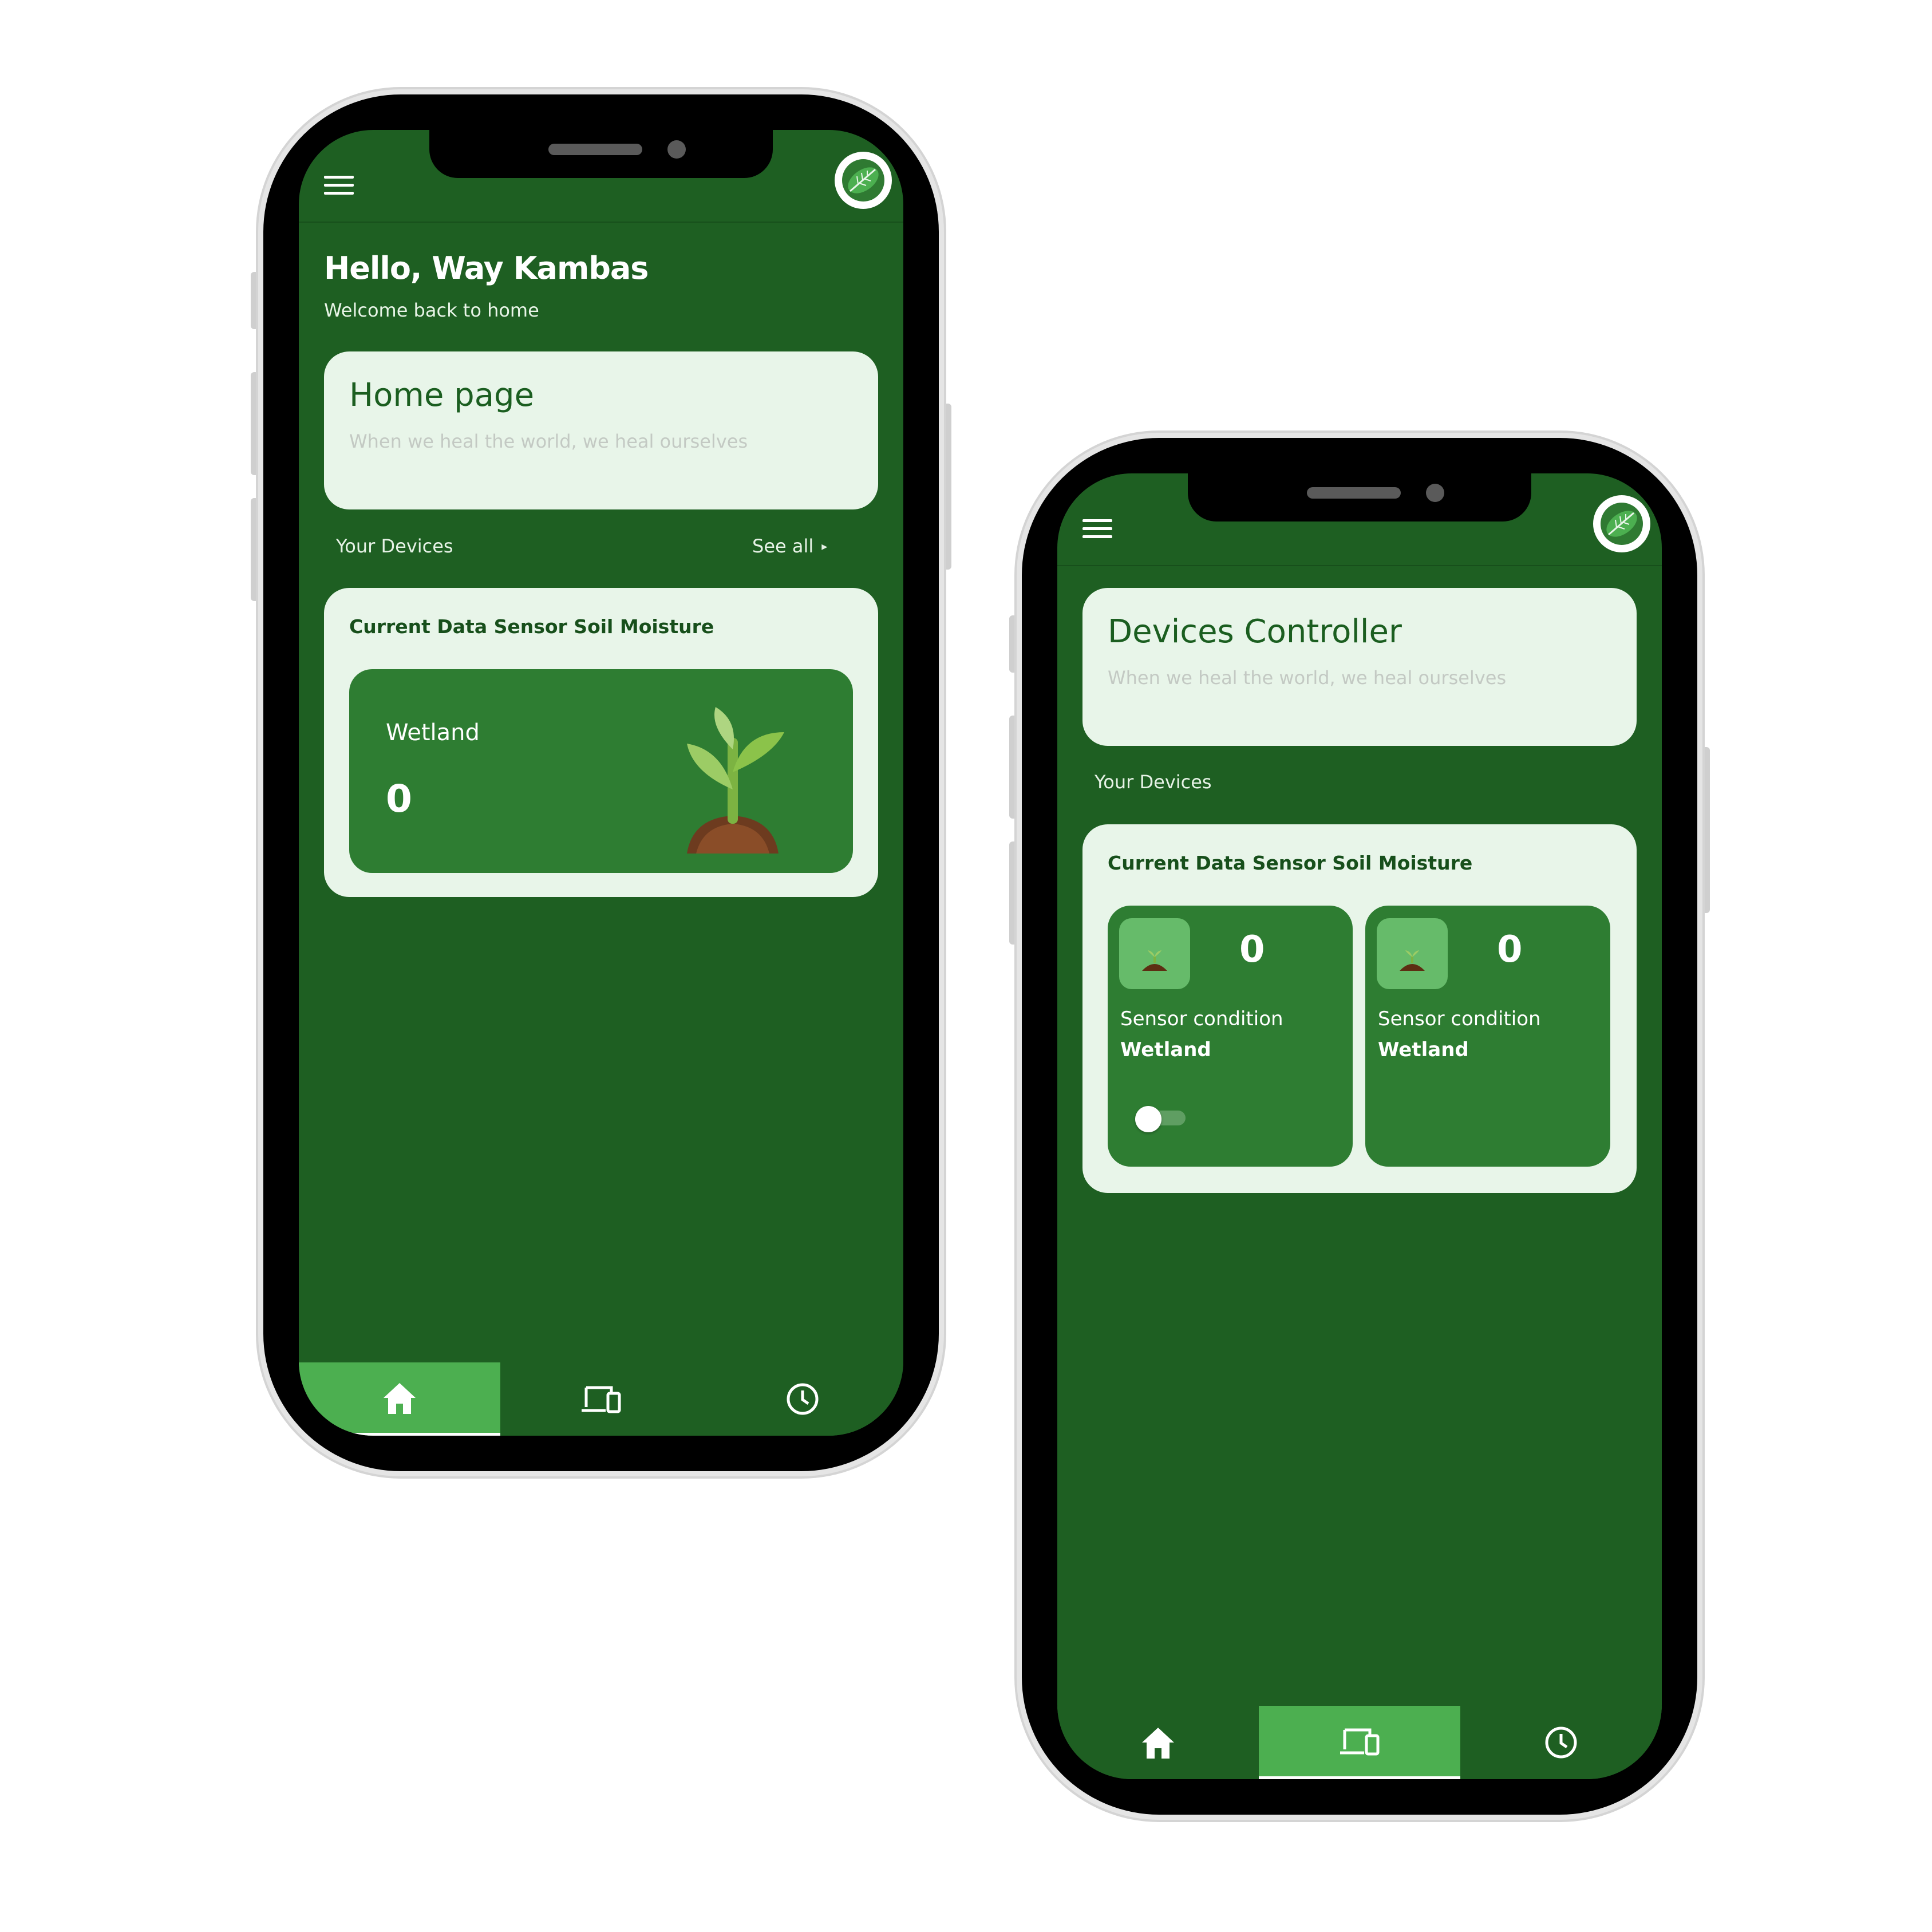 This screenshot has width=1932, height=1932. I want to click on page-title: Home page, so click(442, 395).